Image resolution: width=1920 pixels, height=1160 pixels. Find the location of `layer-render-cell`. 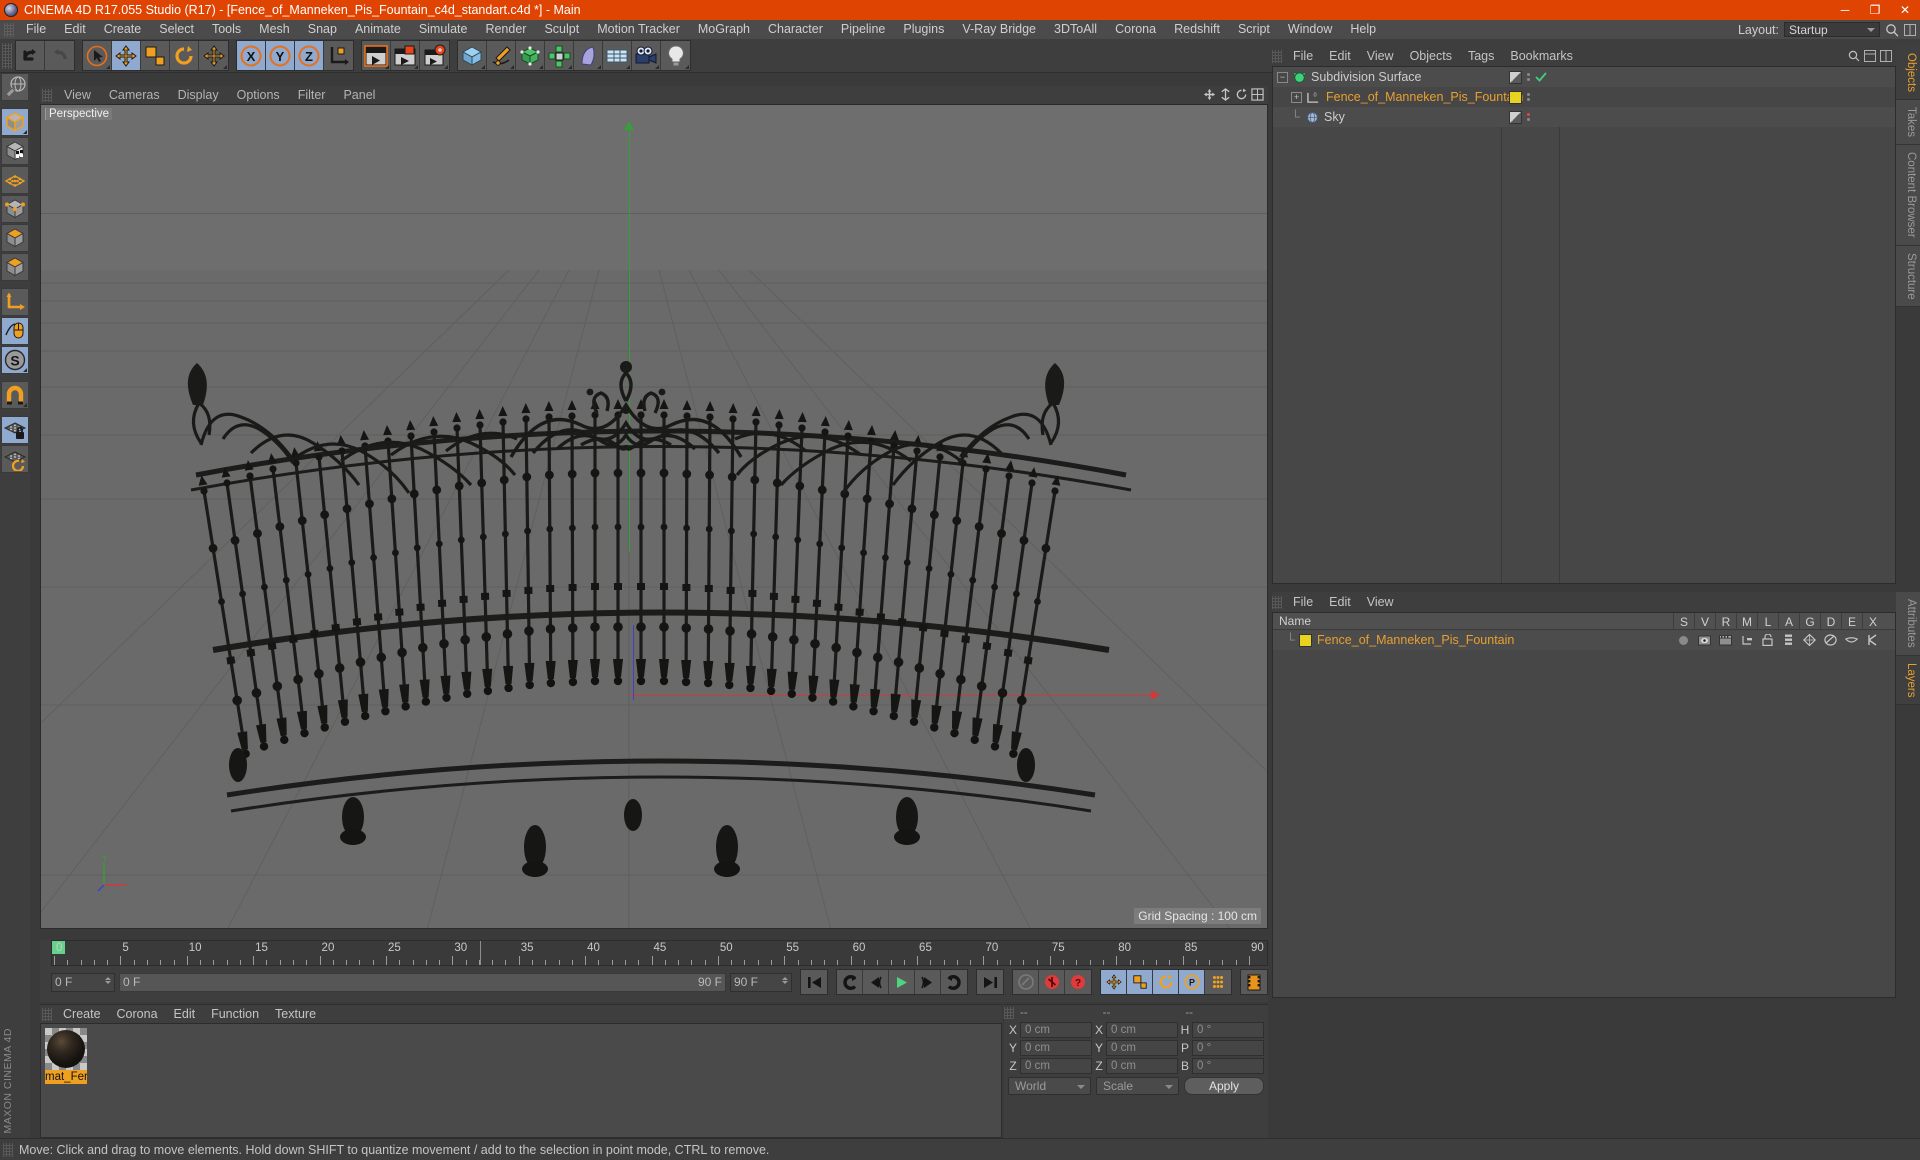

layer-render-cell is located at coordinates (1725, 640).